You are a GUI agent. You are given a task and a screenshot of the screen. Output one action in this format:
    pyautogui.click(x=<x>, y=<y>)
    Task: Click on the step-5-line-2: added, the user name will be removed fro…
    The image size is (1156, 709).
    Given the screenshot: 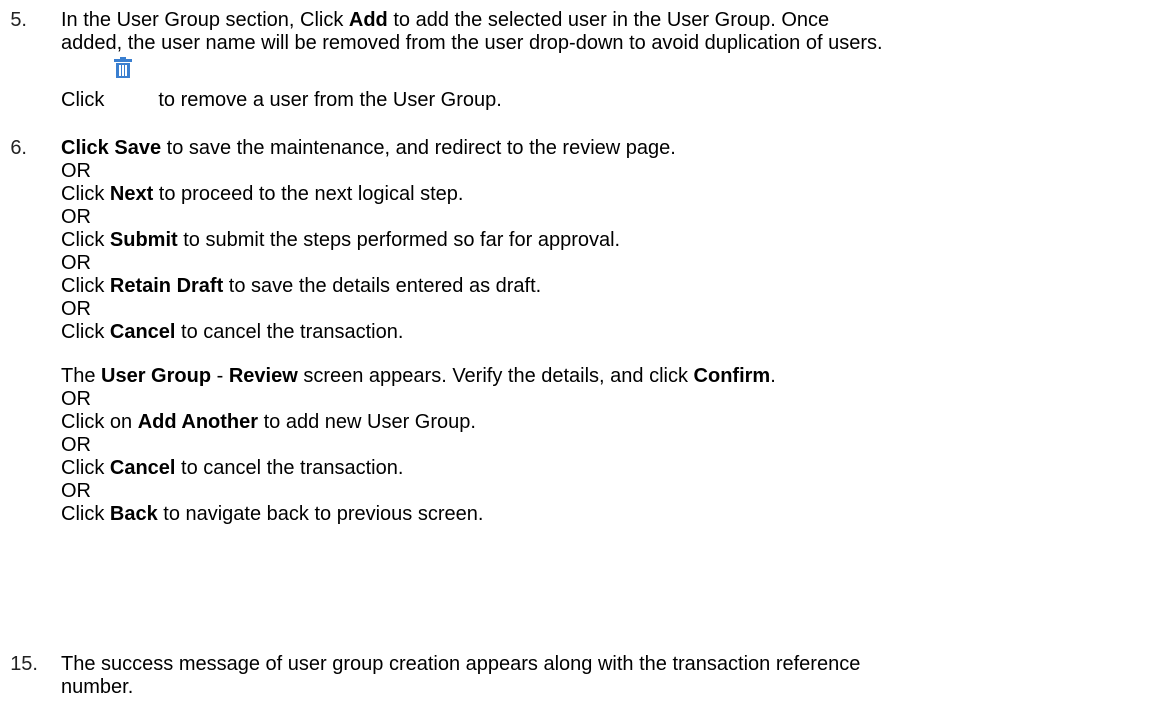 What is the action you would take?
    pyautogui.click(x=472, y=43)
    